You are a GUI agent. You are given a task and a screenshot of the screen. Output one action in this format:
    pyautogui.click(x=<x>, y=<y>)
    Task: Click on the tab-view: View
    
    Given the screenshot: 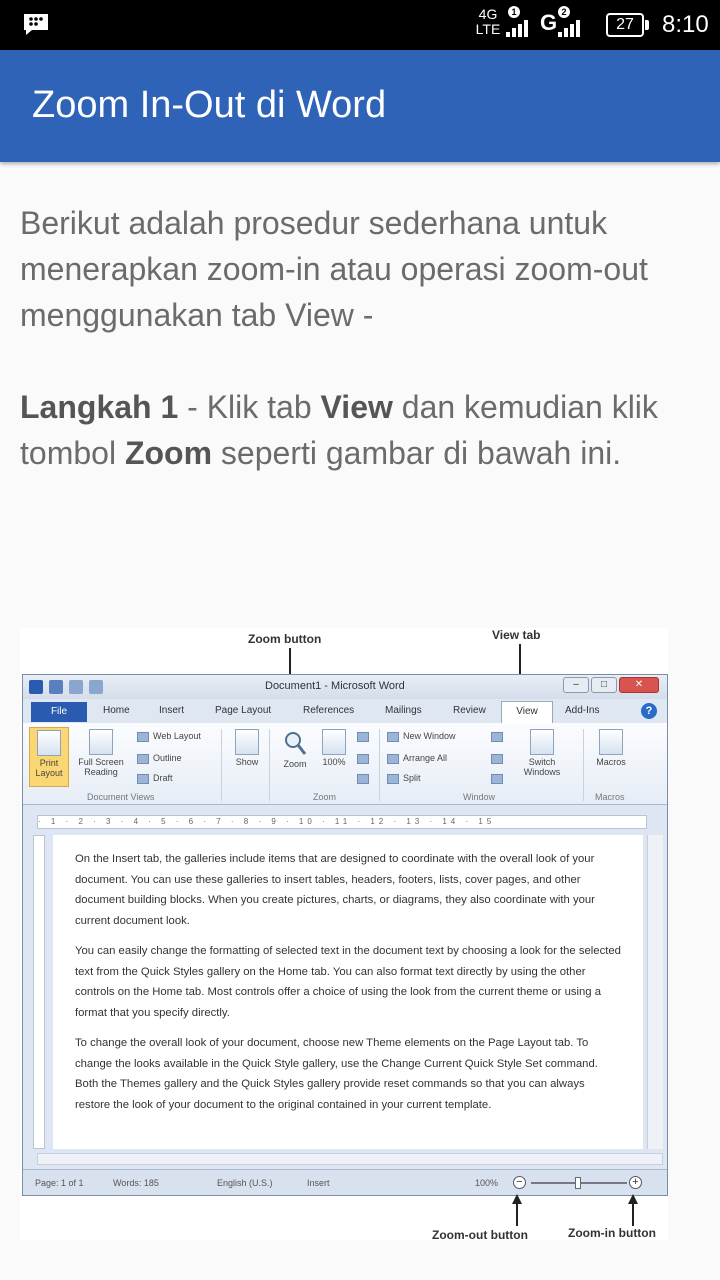 What is the action you would take?
    pyautogui.click(x=527, y=712)
    